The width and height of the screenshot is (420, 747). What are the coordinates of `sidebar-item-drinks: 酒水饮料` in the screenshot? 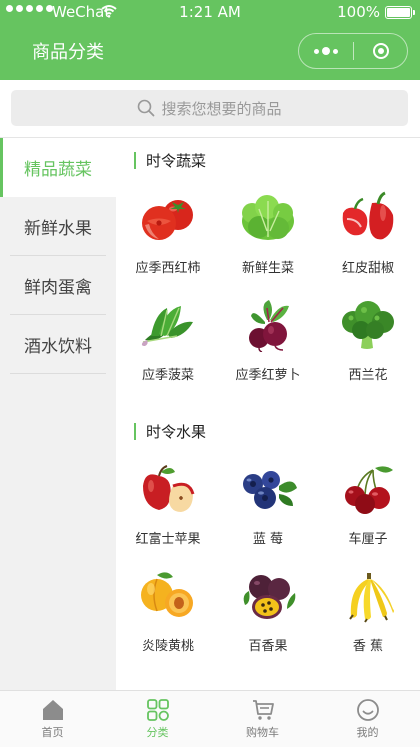 It's located at (58, 344).